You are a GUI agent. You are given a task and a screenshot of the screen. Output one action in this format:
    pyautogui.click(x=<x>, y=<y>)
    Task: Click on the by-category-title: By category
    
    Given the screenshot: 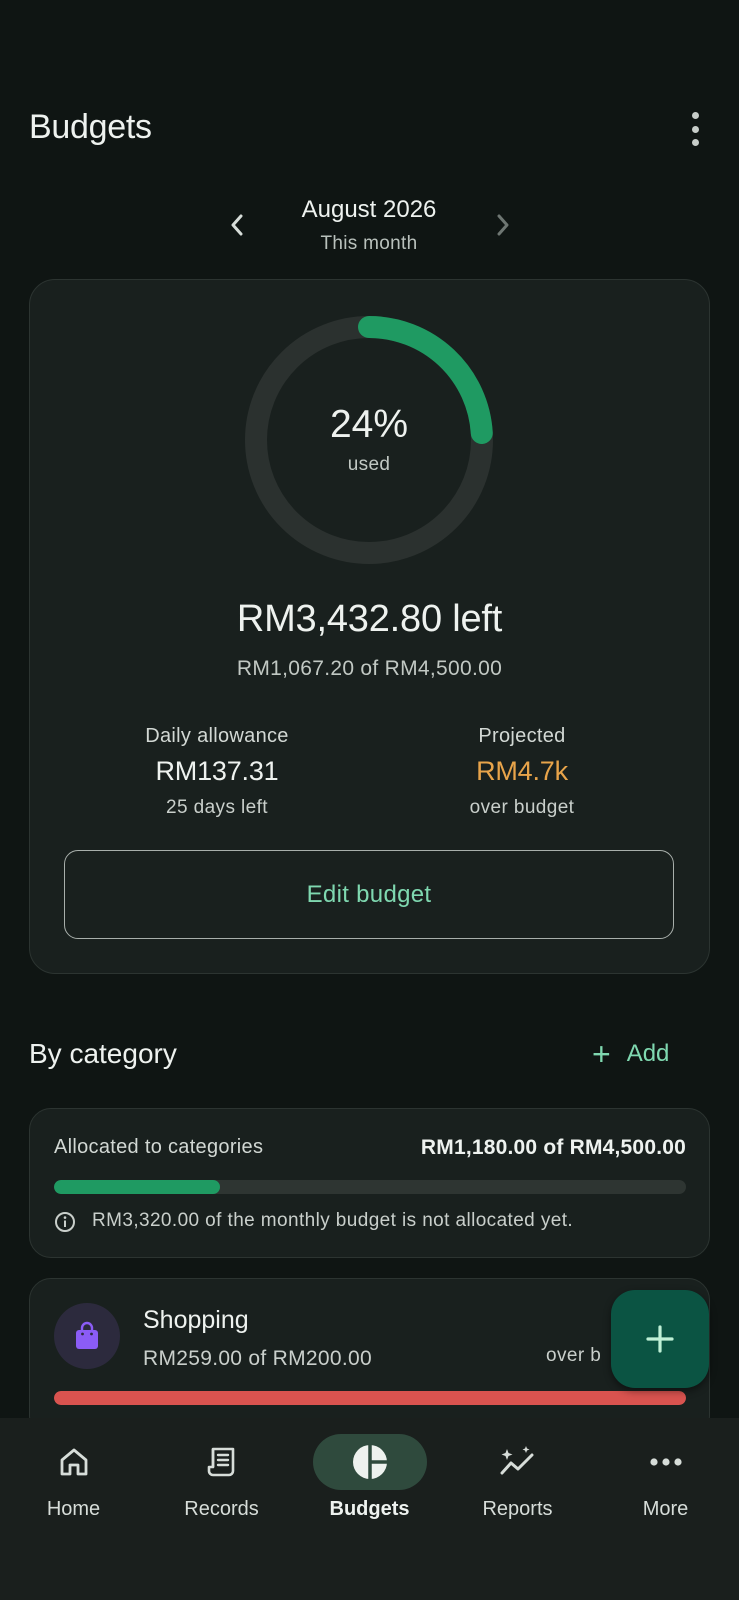 What is the action you would take?
    pyautogui.click(x=103, y=1053)
    